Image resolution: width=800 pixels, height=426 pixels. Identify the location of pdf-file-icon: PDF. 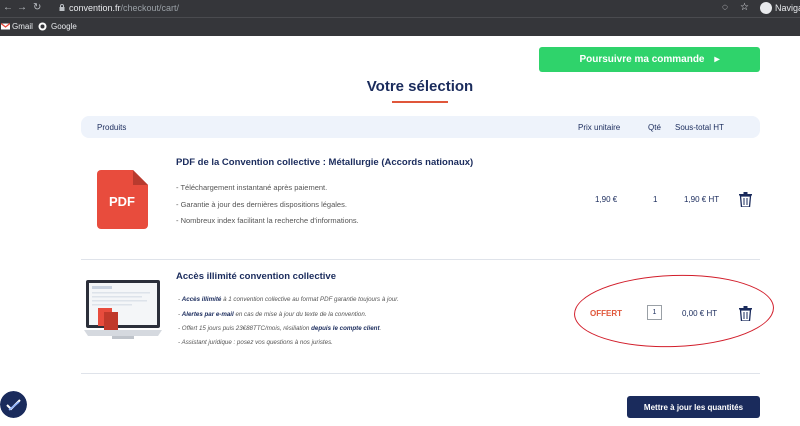
(122, 199).